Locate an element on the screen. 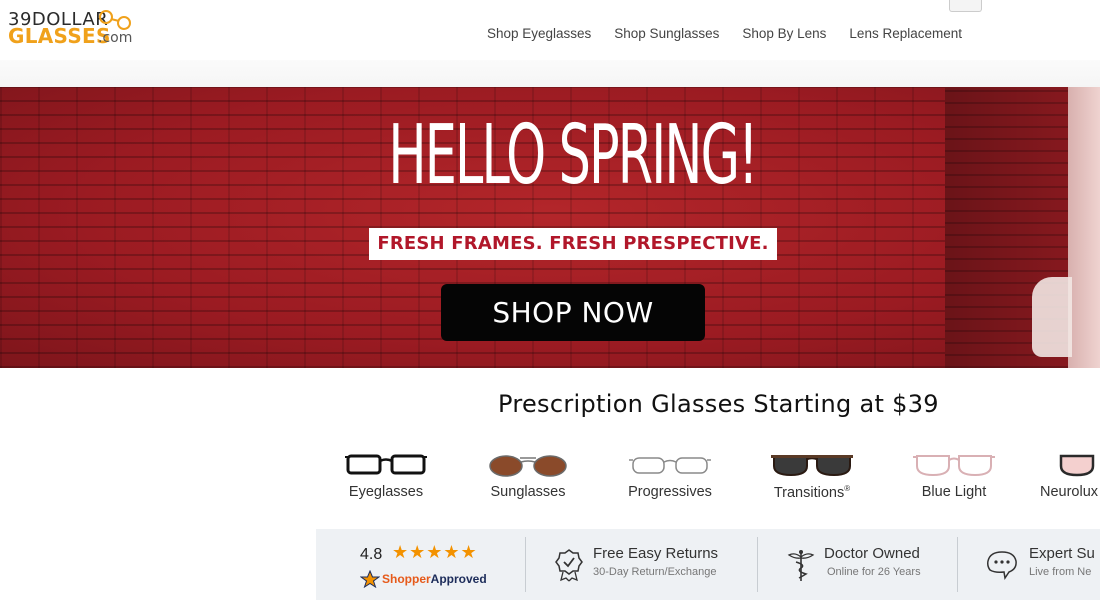 The image size is (1100, 607). category-transitions: Transitions® is located at coordinates (812, 482).